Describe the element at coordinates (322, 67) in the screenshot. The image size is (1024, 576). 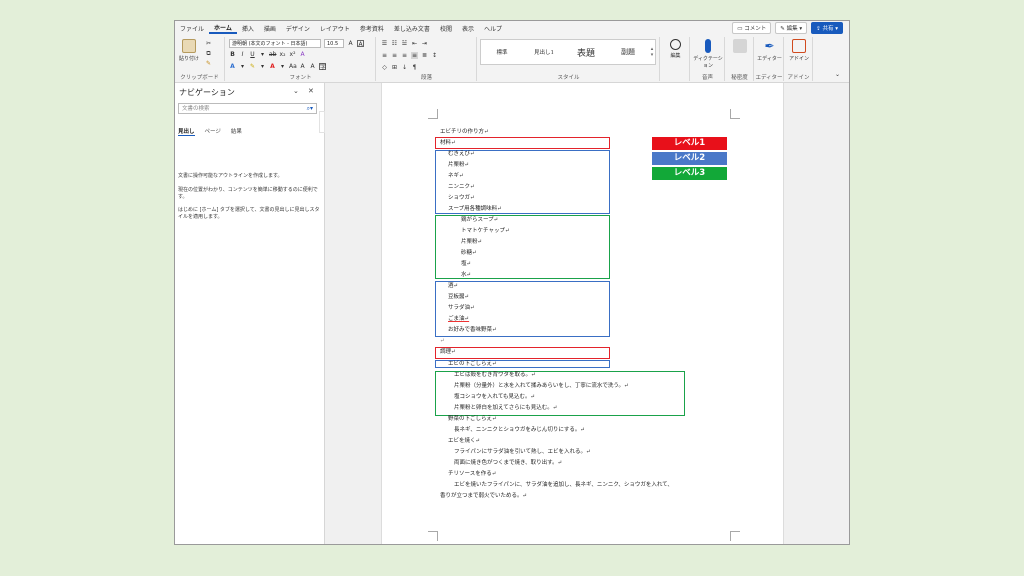
I see `enclose-char-icon: 字` at that location.